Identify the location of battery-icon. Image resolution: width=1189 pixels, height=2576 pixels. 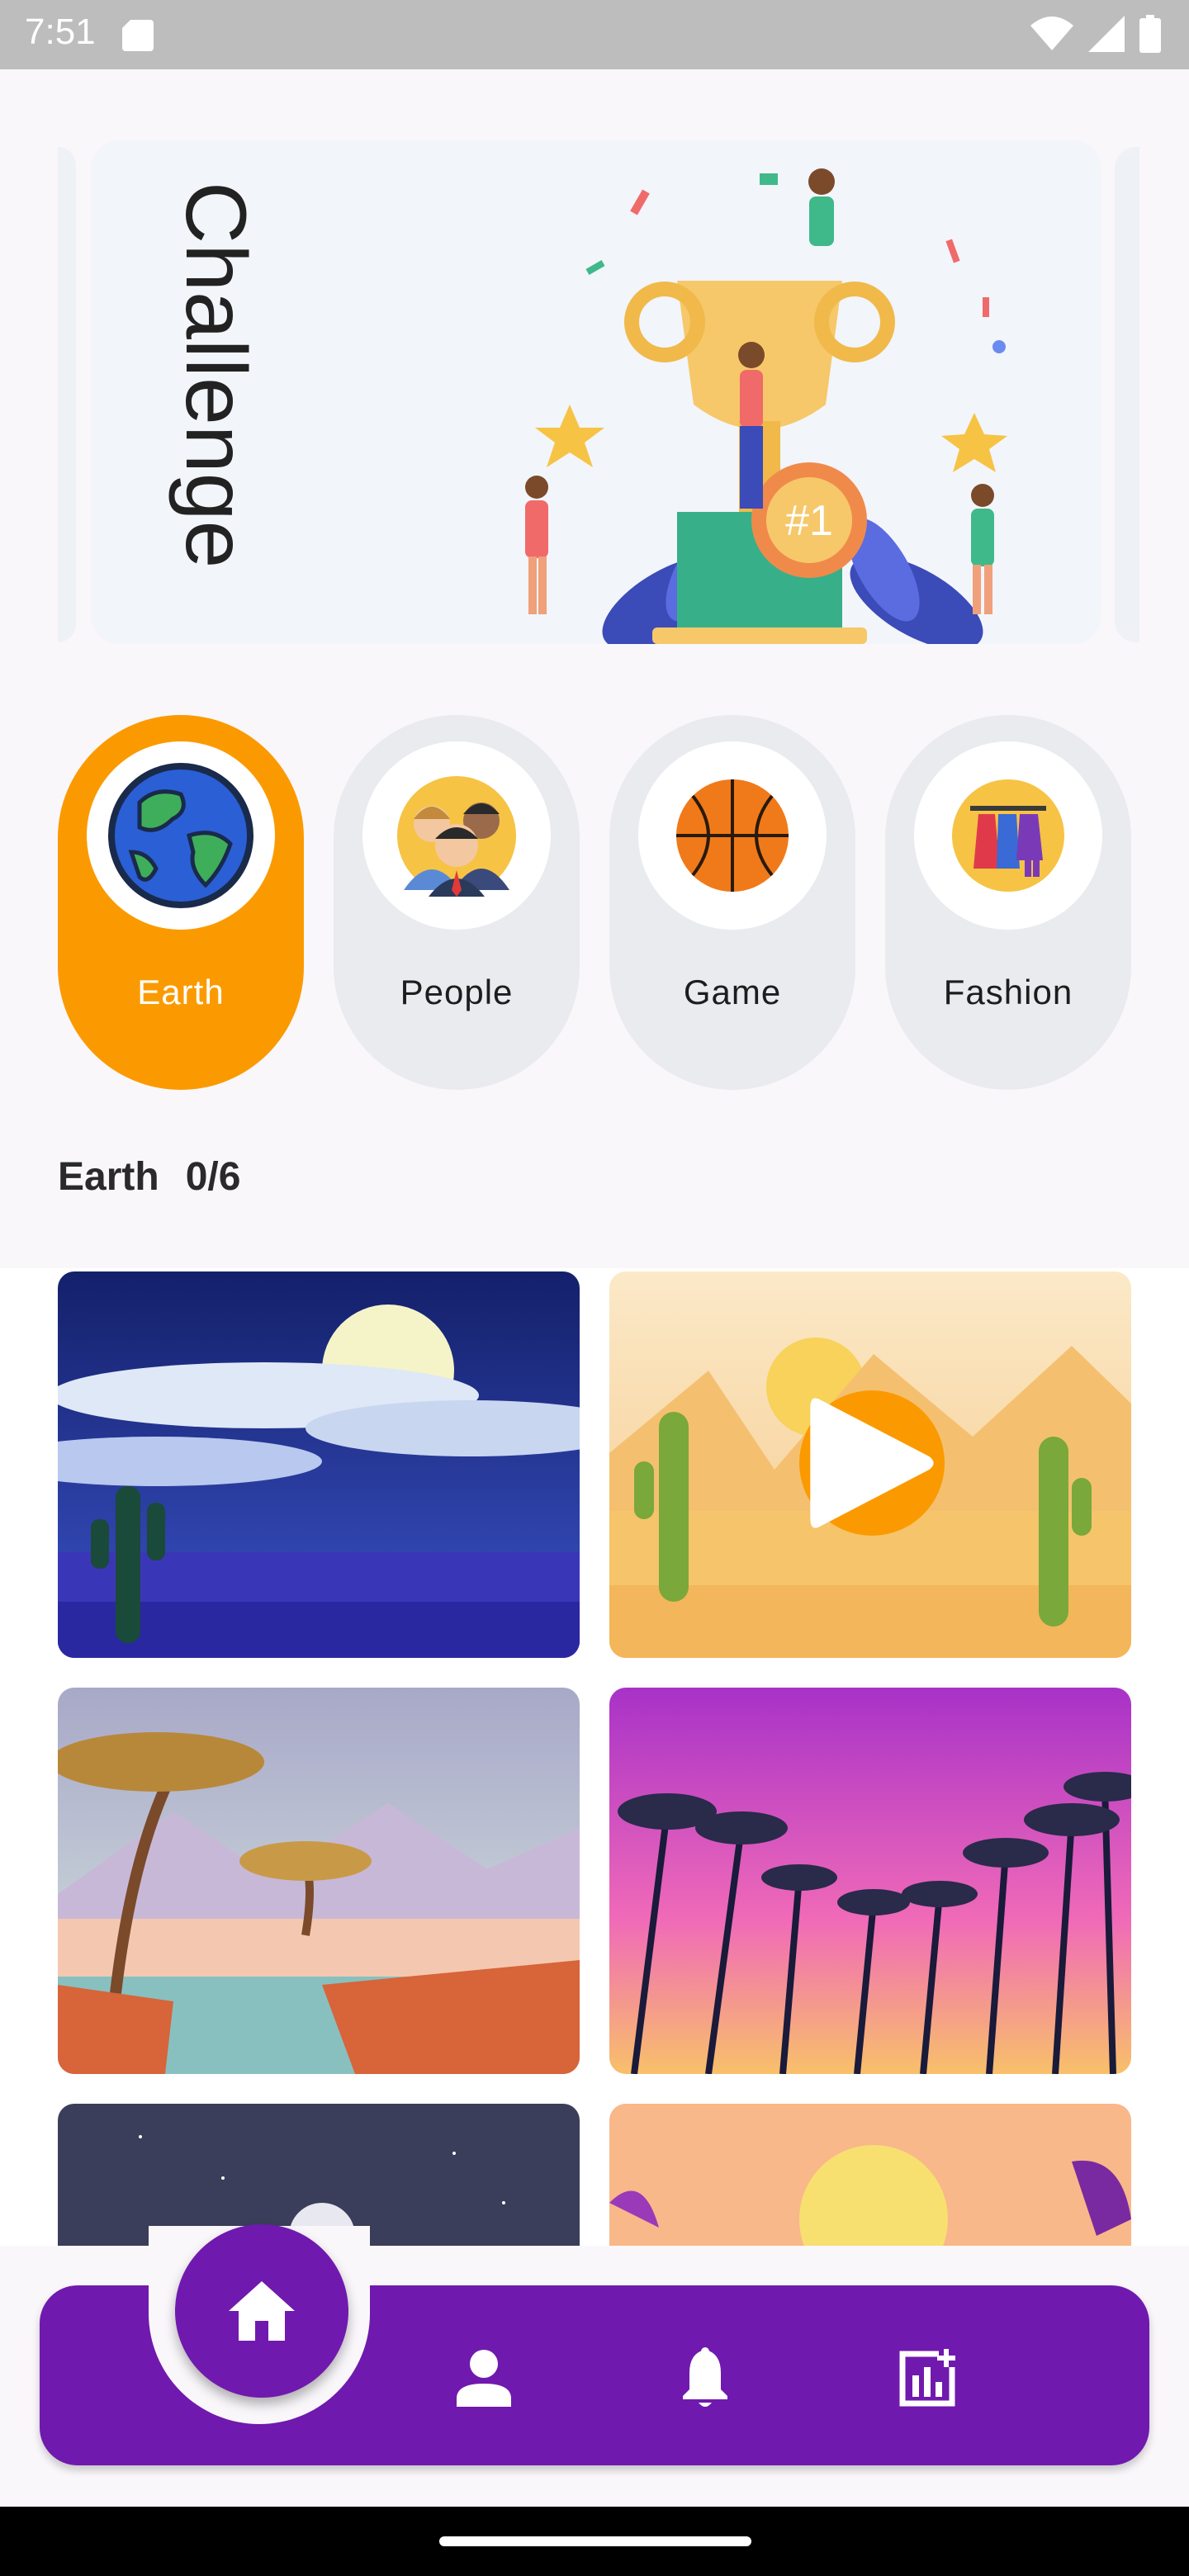
(1150, 34).